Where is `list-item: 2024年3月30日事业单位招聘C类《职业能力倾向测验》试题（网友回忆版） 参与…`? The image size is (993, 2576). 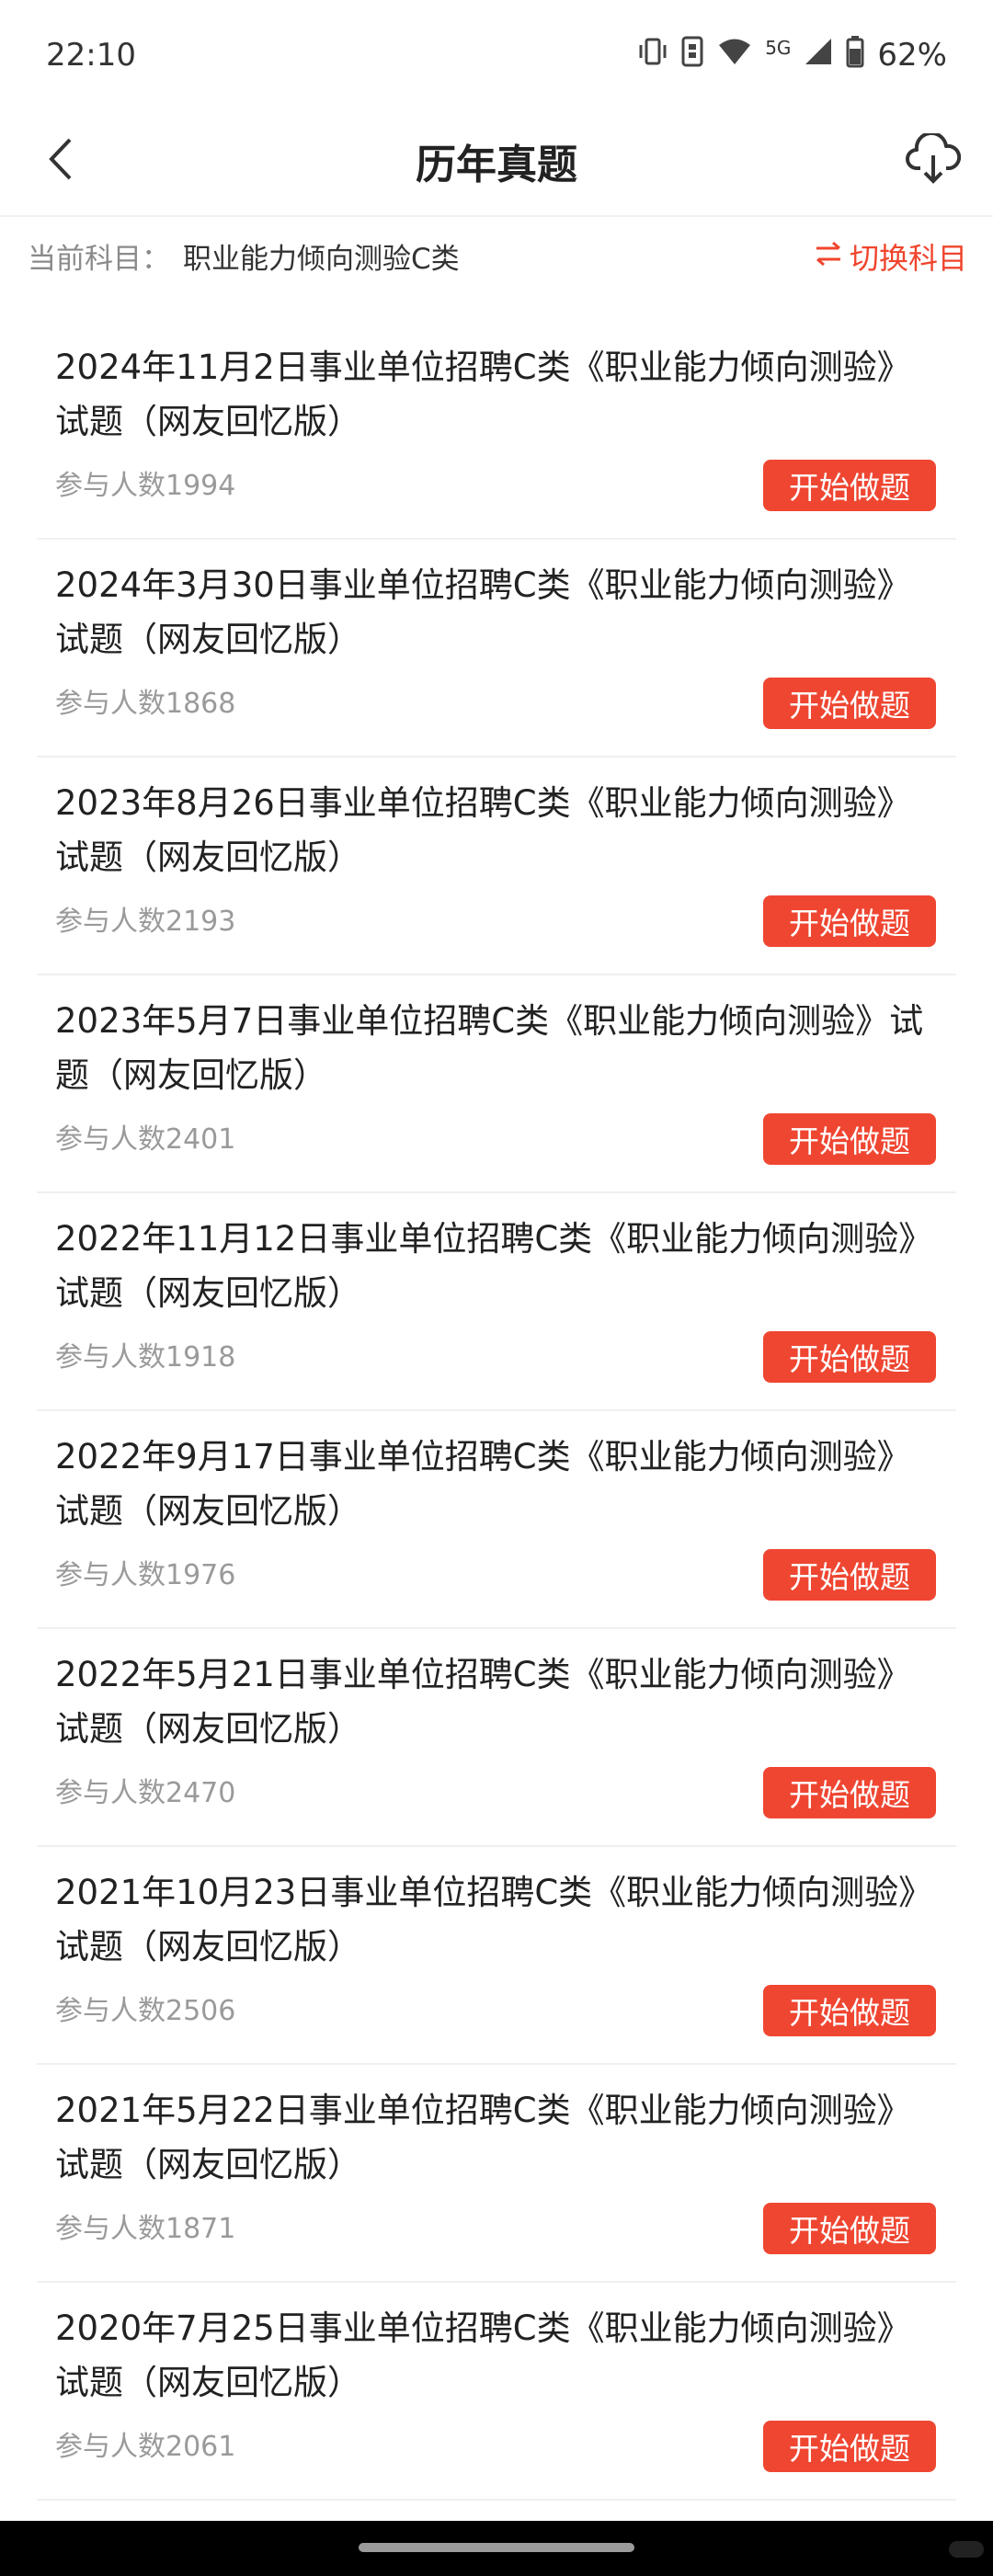 list-item: 2024年3月30日事业单位招聘C类《职业能力倾向测验》试题（网友回忆版） 参与… is located at coordinates (496, 649).